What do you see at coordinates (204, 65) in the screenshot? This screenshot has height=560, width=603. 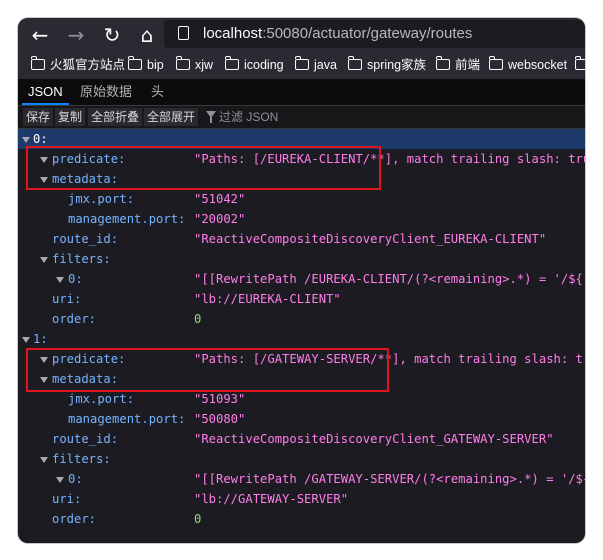 I see `bookmark-label: xjw` at bounding box center [204, 65].